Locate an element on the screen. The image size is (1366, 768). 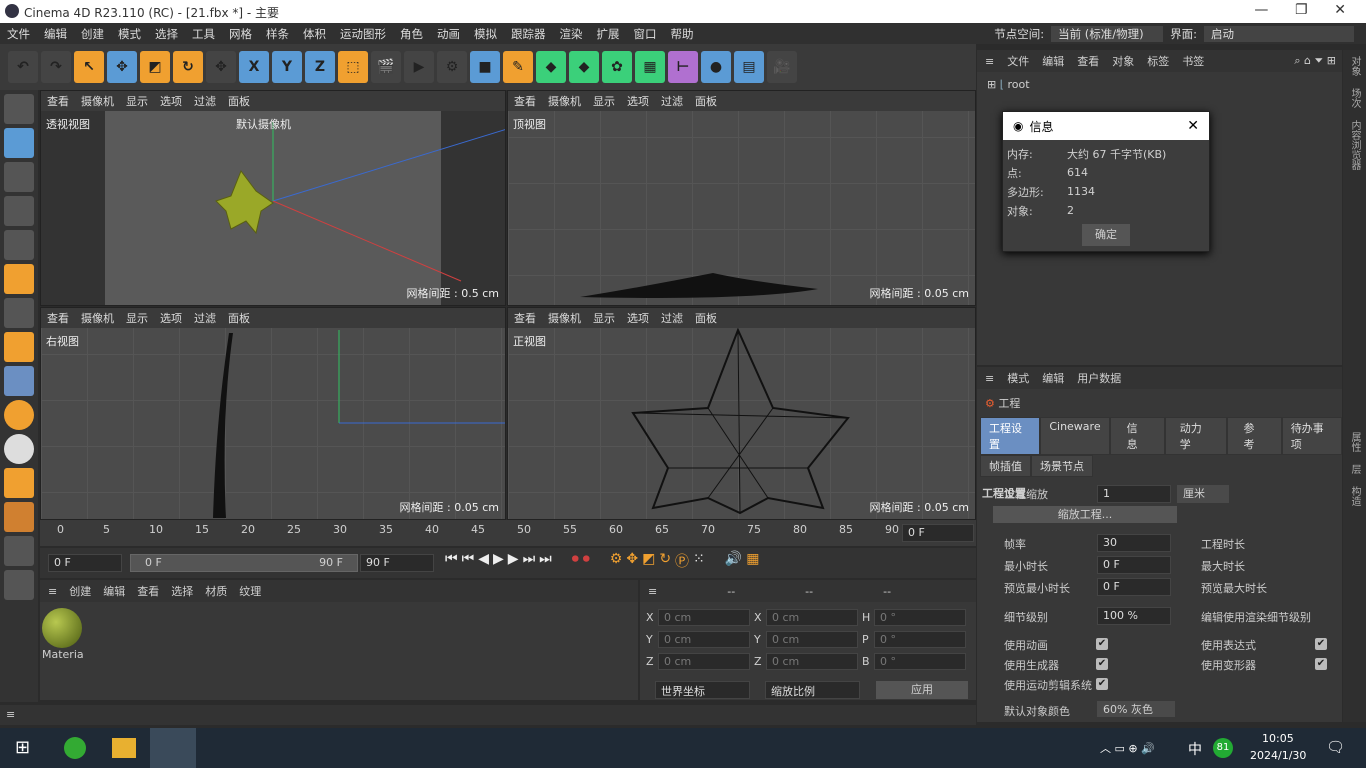
scale-tool-button: ◩ is located at coordinates (155, 67).